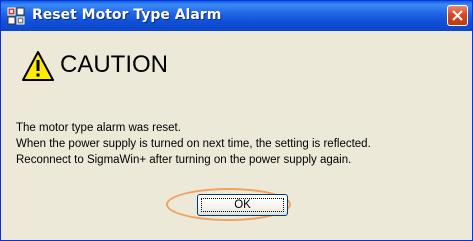  Describe the element at coordinates (127, 15) in the screenshot. I see `window-title: Reset Motor Type Alarm` at that location.